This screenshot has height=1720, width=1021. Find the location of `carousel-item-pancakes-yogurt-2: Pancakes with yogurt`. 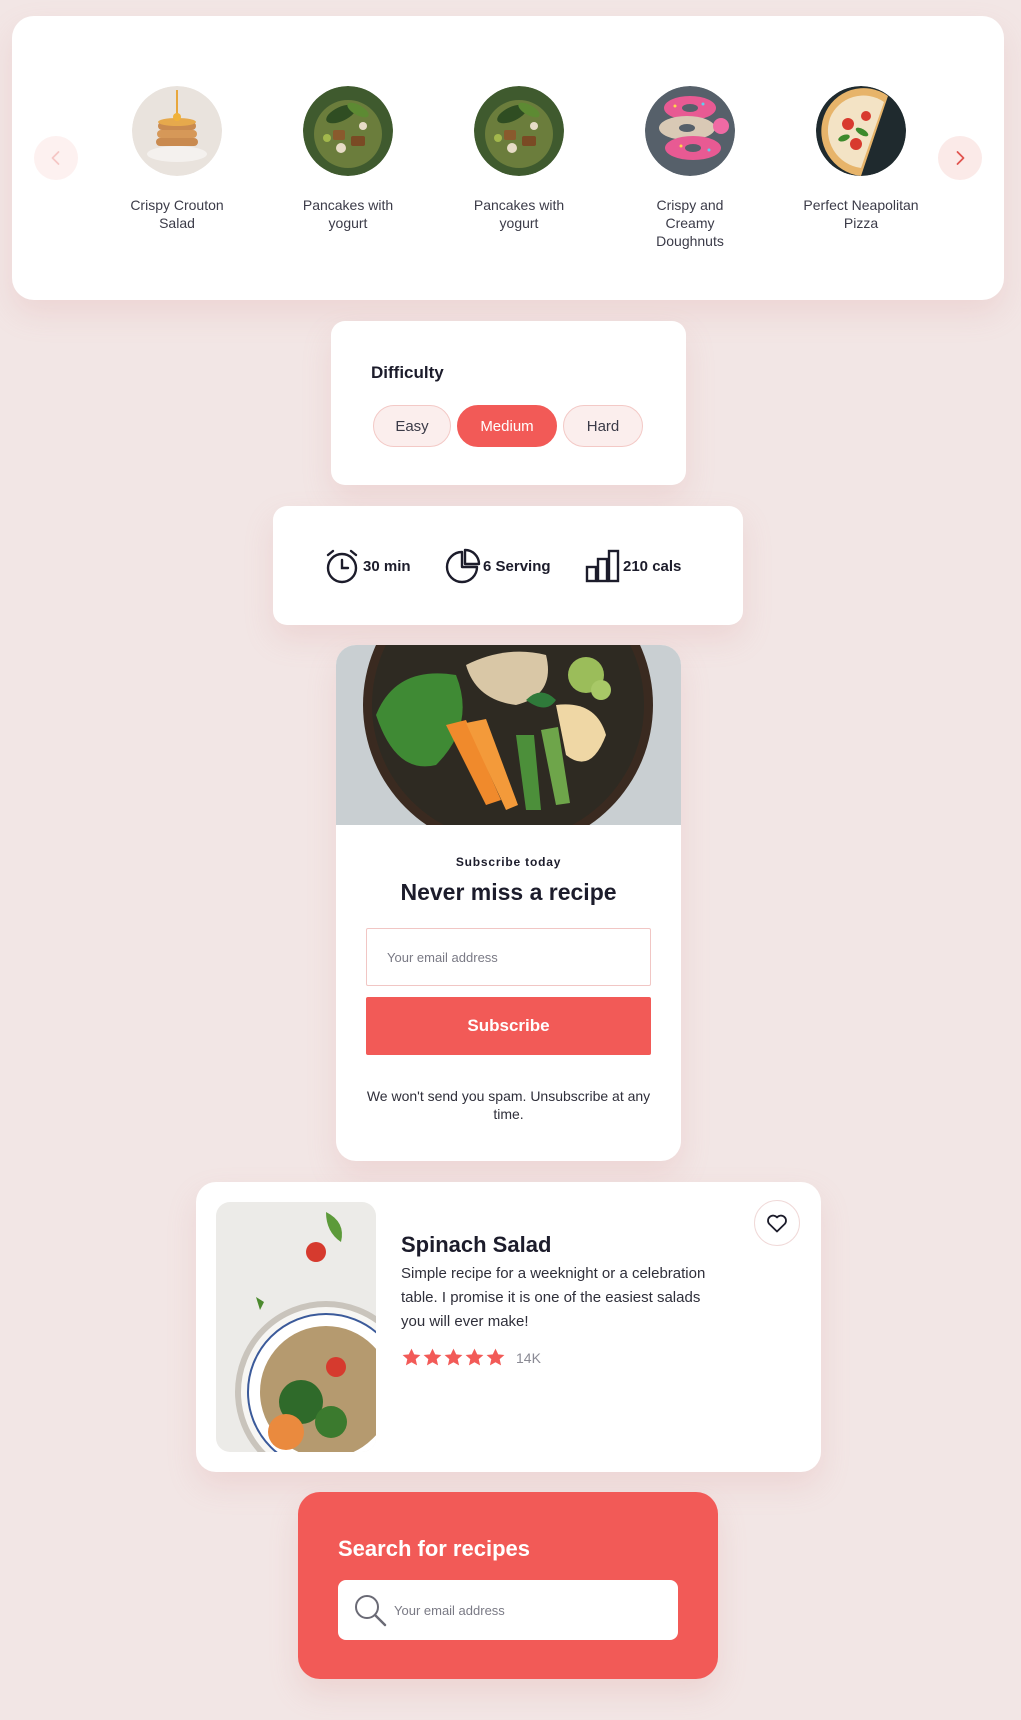

carousel-item-pancakes-yogurt-2: Pancakes with yogurt is located at coordinates (519, 159).